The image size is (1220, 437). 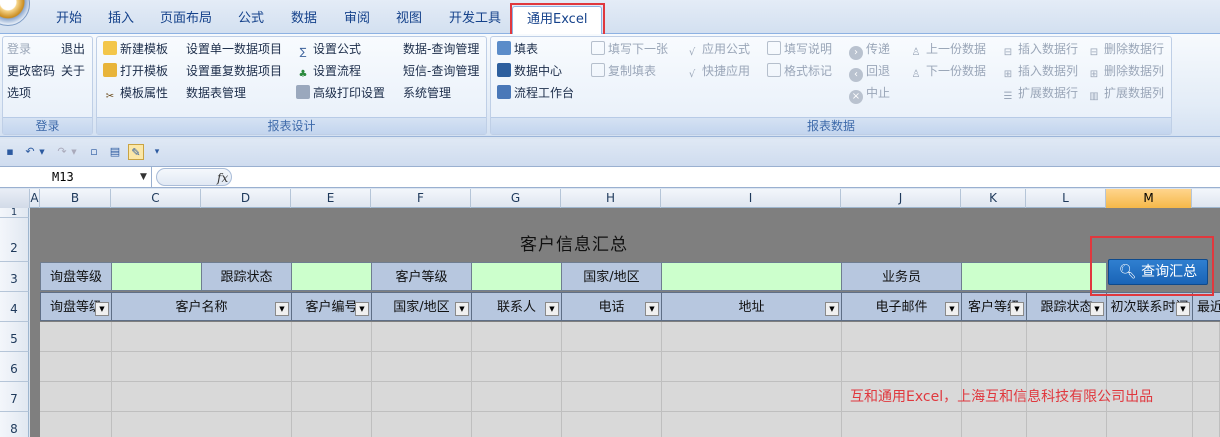 What do you see at coordinates (1066, 198) in the screenshot?
I see `column-header-l: L` at bounding box center [1066, 198].